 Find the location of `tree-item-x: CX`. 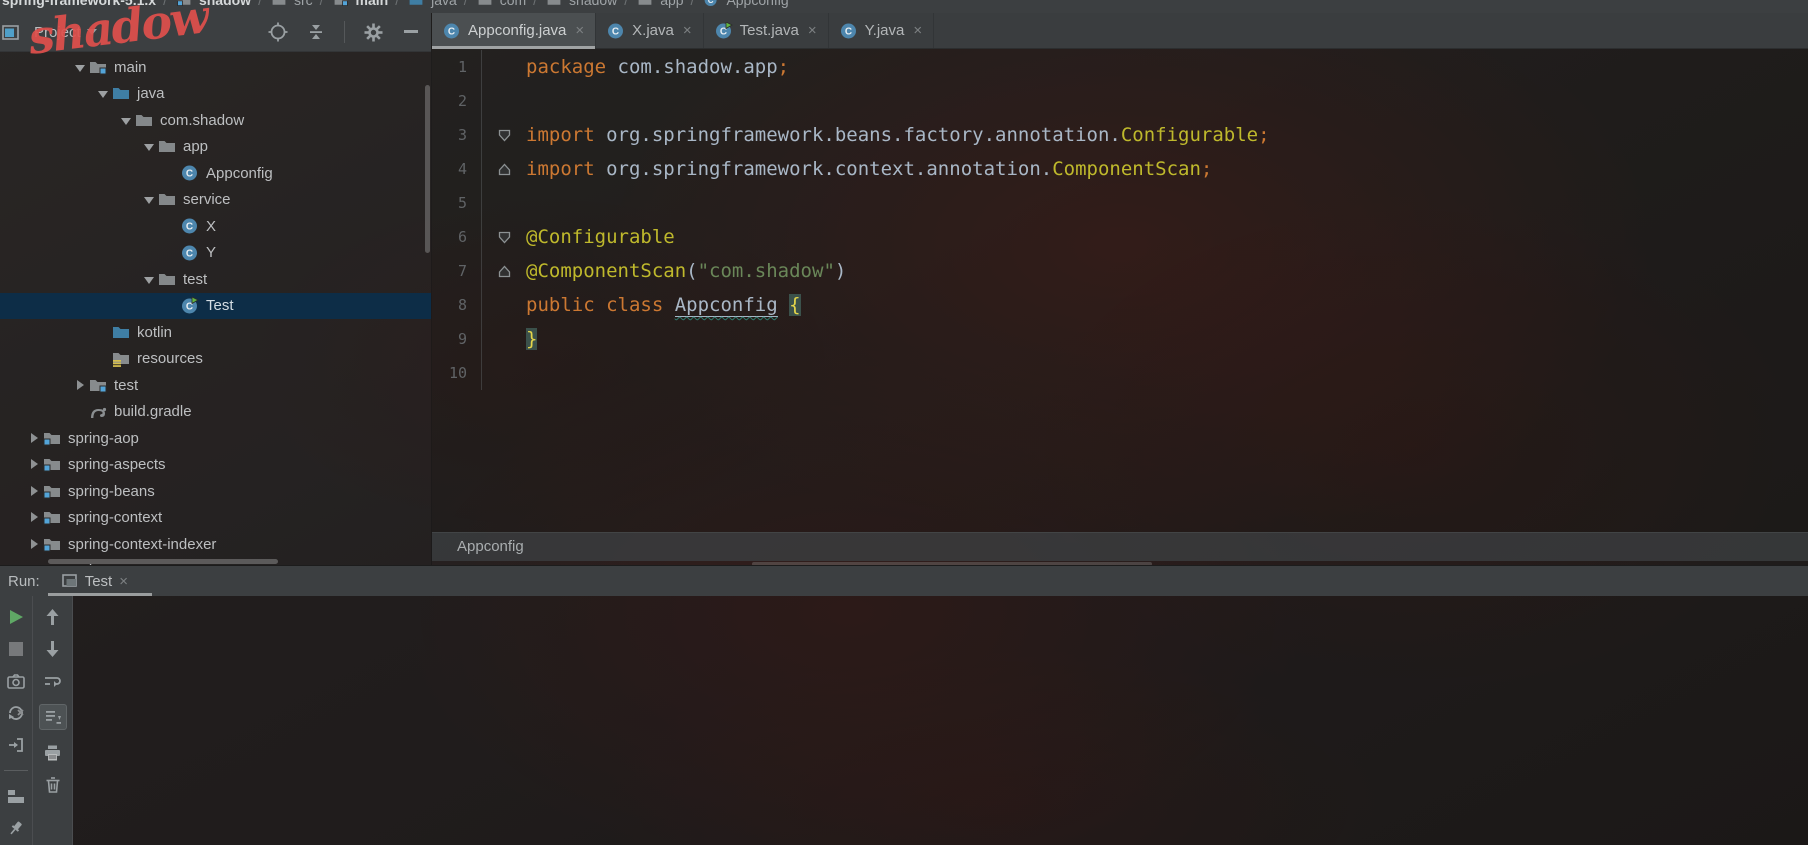

tree-item-x: CX is located at coordinates (215, 226).